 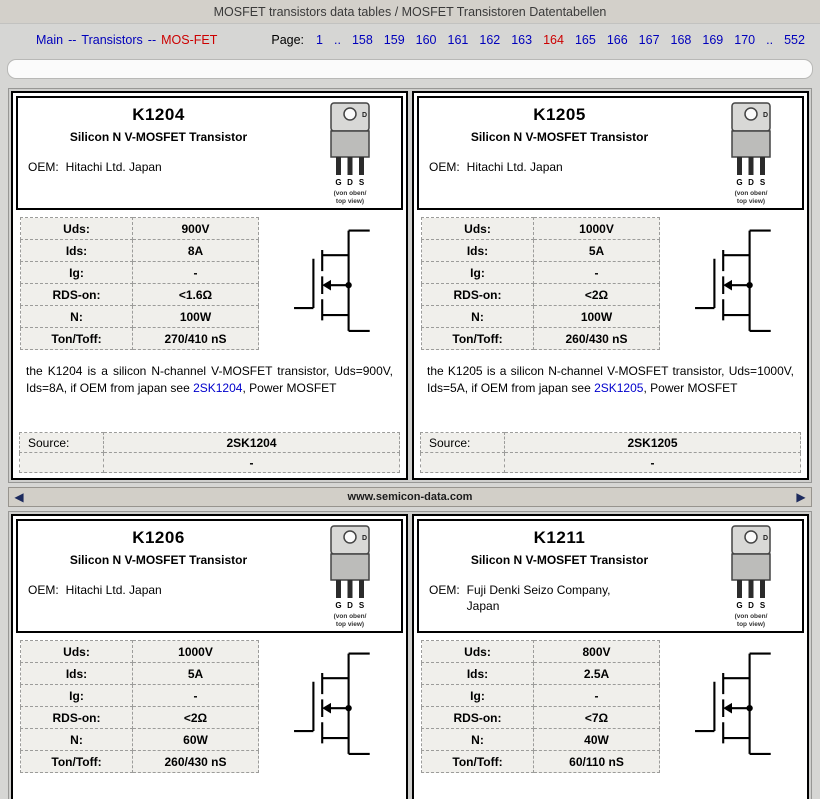 What do you see at coordinates (596, 717) in the screenshot?
I see `spec-value: <7Ω` at bounding box center [596, 717].